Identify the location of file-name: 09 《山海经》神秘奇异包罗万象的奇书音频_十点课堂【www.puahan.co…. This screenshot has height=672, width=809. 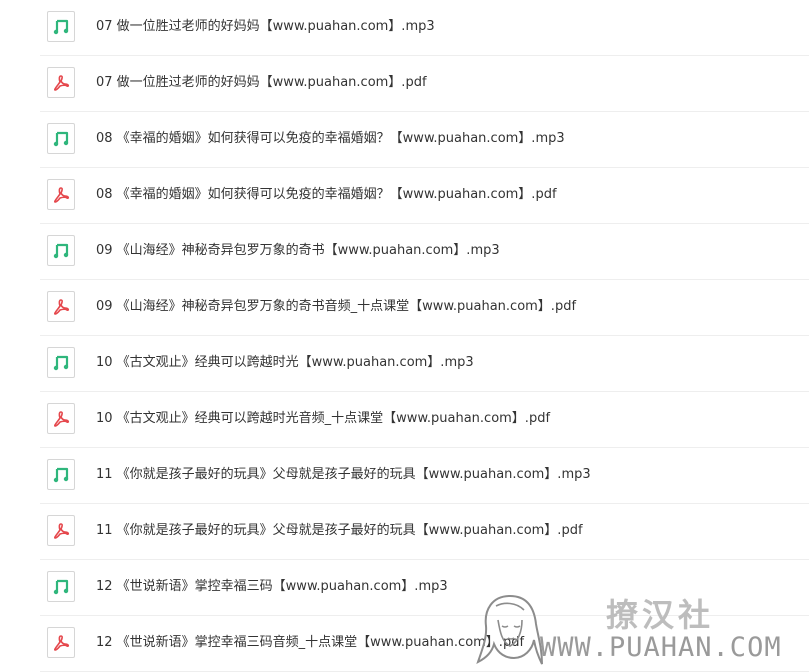
(336, 306).